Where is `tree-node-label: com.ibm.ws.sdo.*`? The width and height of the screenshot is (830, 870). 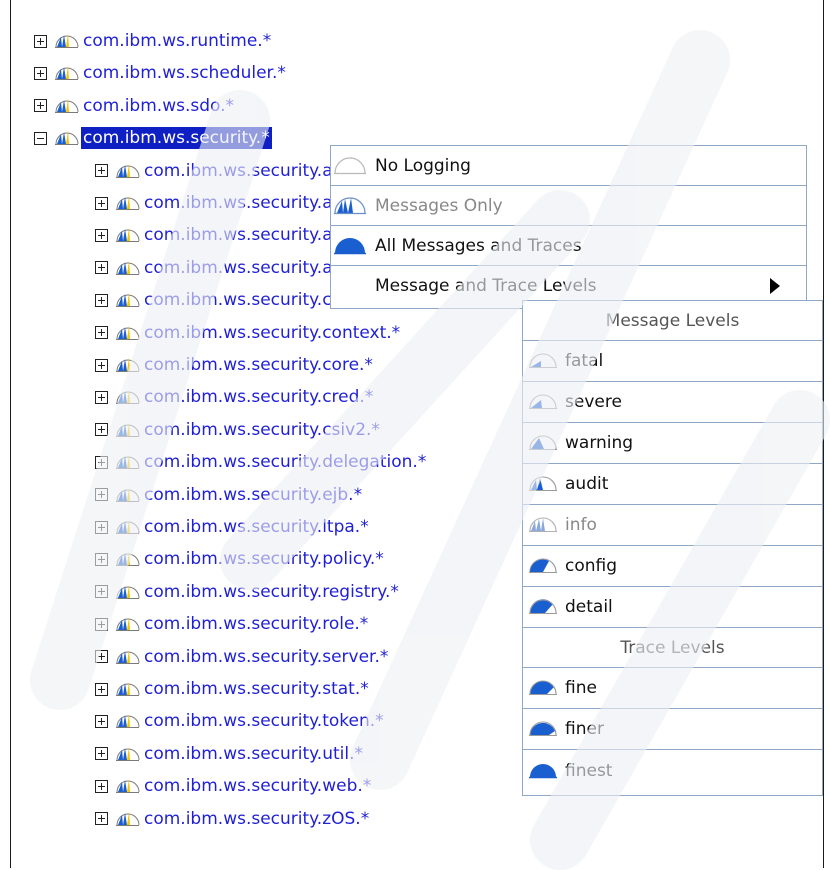
tree-node-label: com.ibm.ws.sdo.* is located at coordinates (158, 106).